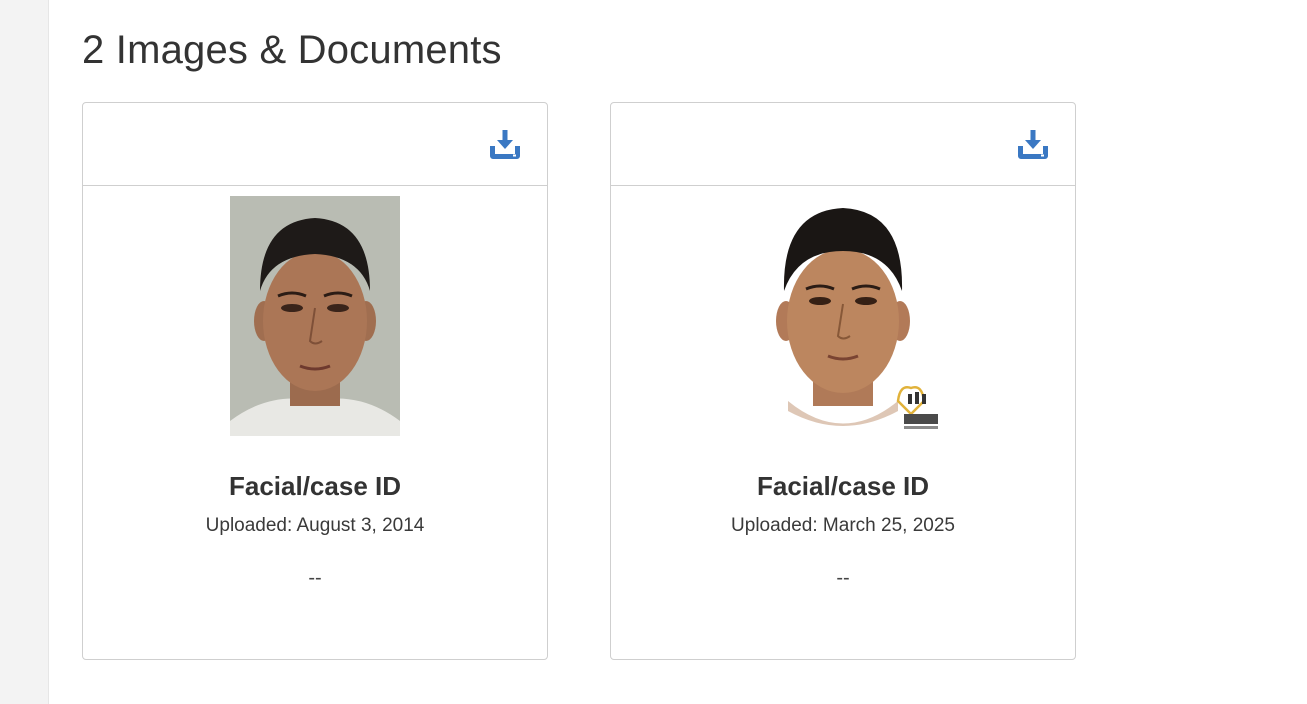 The width and height of the screenshot is (1307, 704). What do you see at coordinates (315, 525) in the screenshot?
I see `upload-date: Uploaded: August 3, 2014` at bounding box center [315, 525].